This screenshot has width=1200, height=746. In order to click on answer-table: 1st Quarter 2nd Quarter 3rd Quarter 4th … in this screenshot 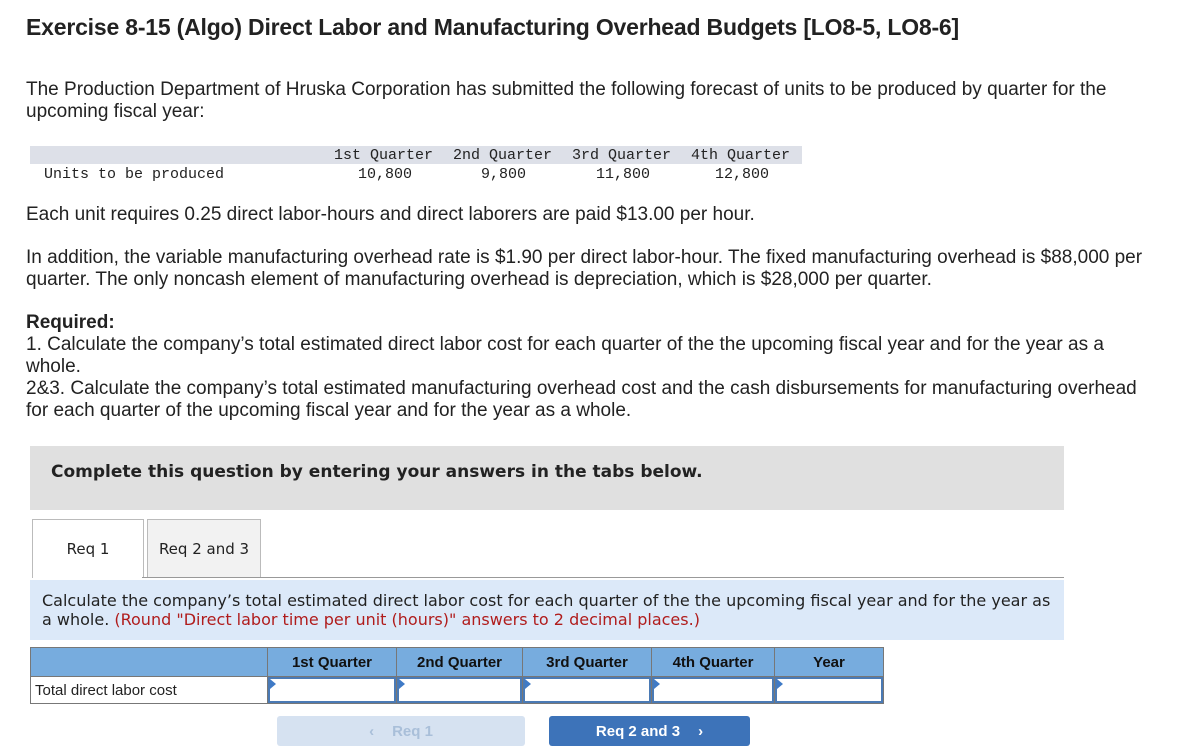, I will do `click(457, 675)`.